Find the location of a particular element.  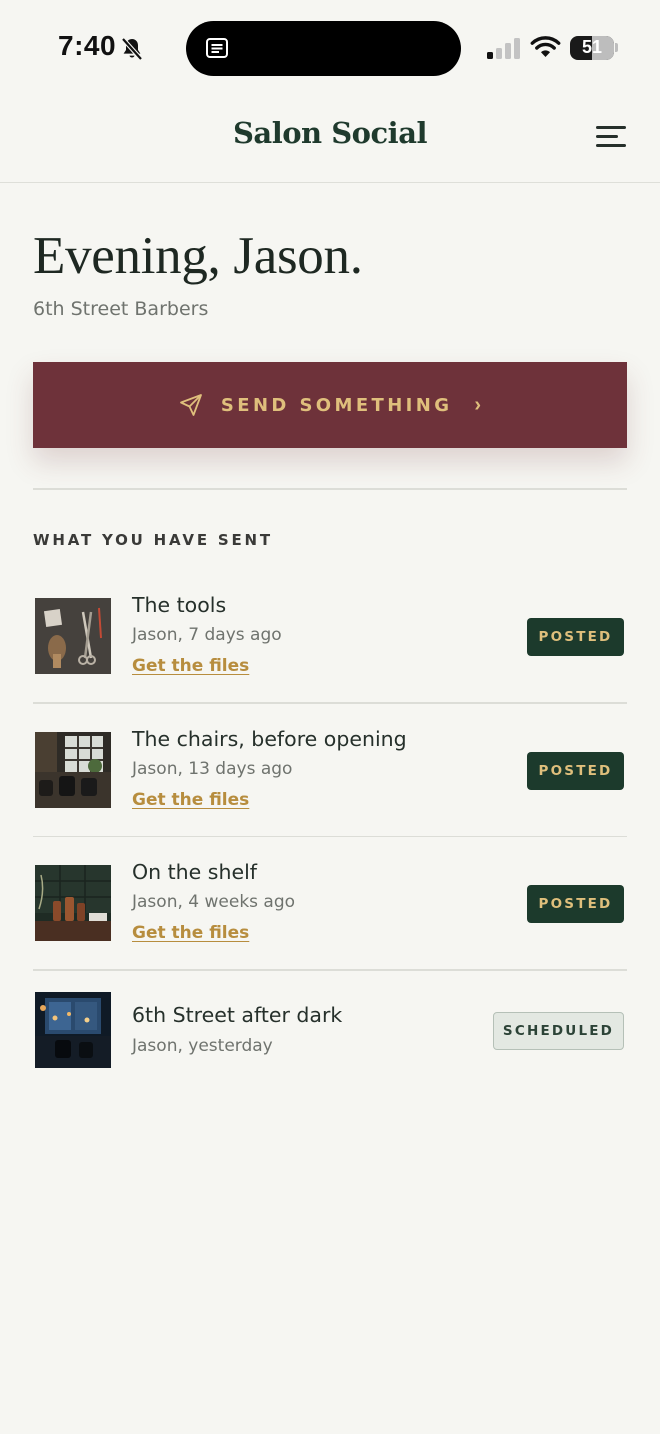

post-title: The chairs, before opening is located at coordinates (269, 738).